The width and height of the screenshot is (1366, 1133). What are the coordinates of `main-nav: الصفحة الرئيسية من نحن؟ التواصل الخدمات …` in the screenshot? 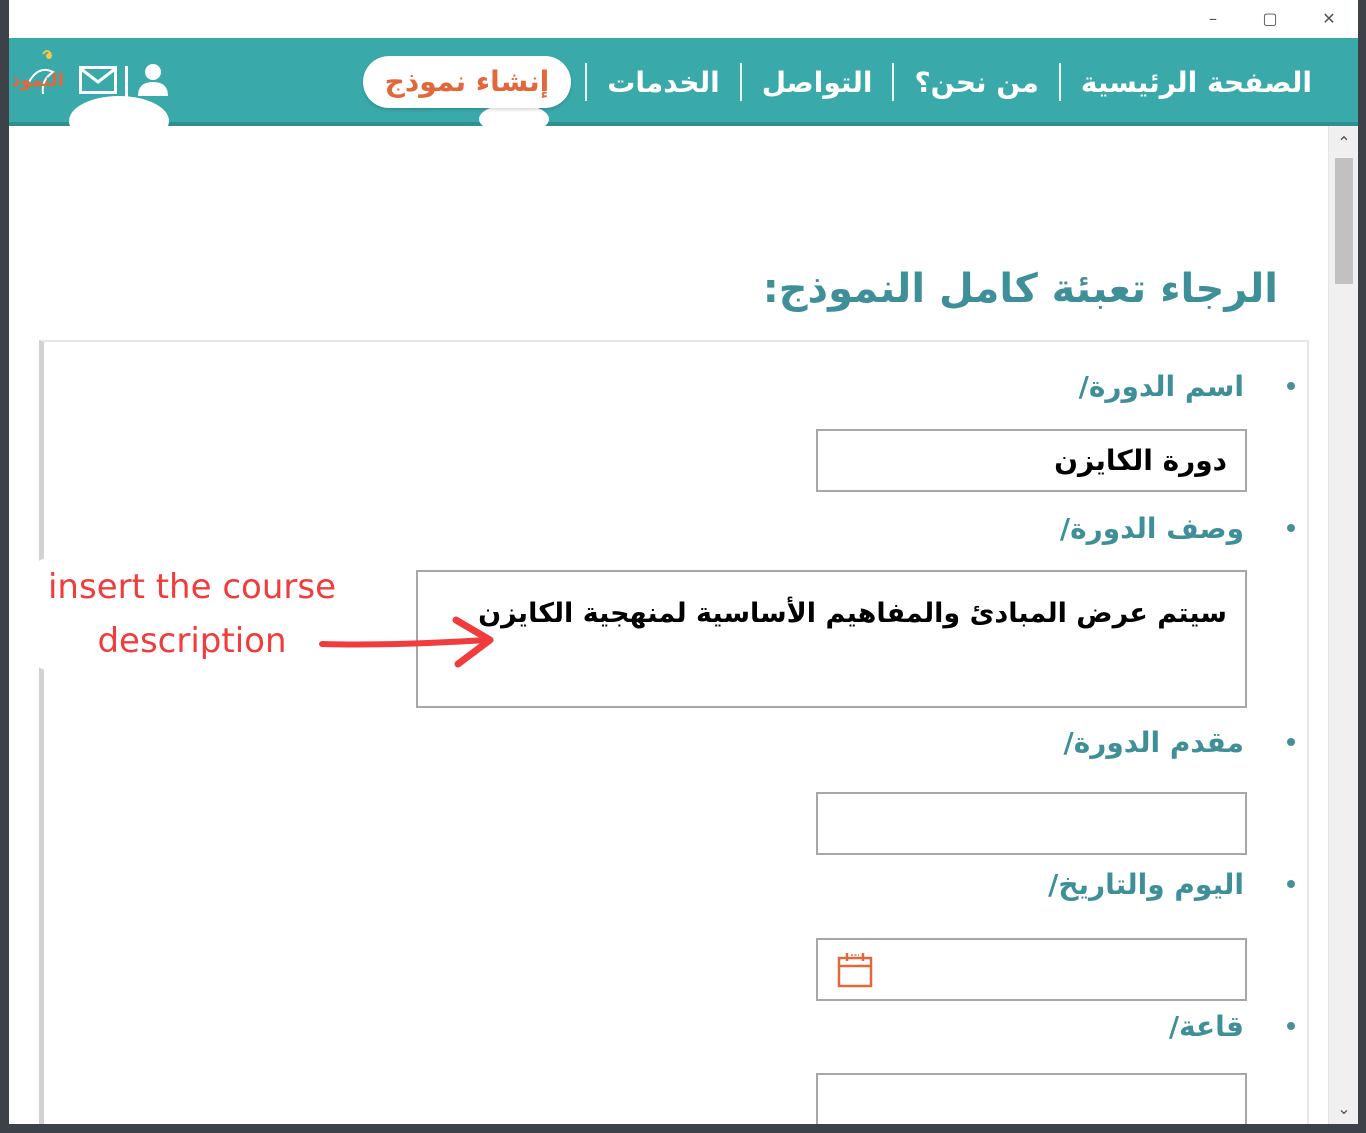 It's located at (847, 82).